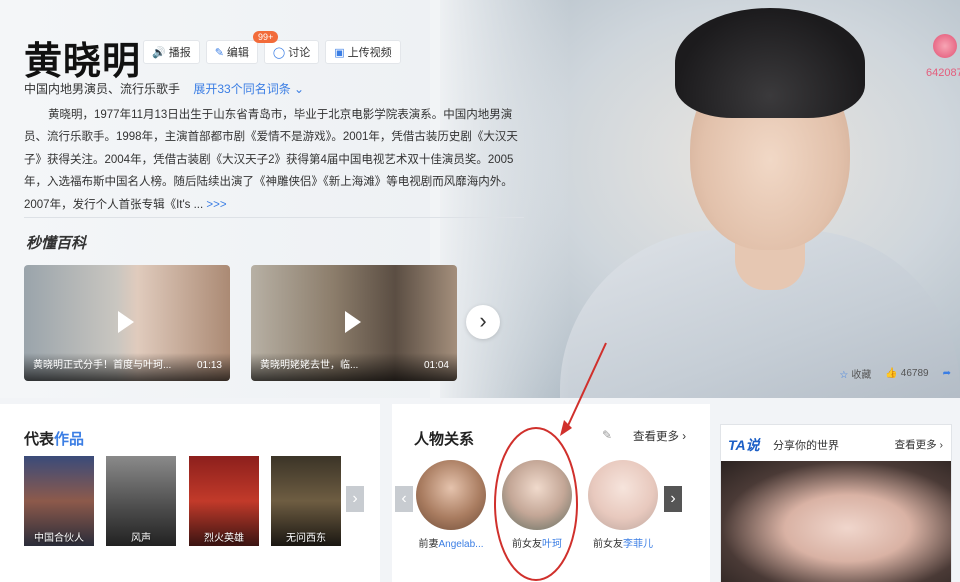 The width and height of the screenshot is (960, 582). Describe the element at coordinates (806, 446) in the screenshot. I see `ta-slogan: 分享你的世界` at that location.